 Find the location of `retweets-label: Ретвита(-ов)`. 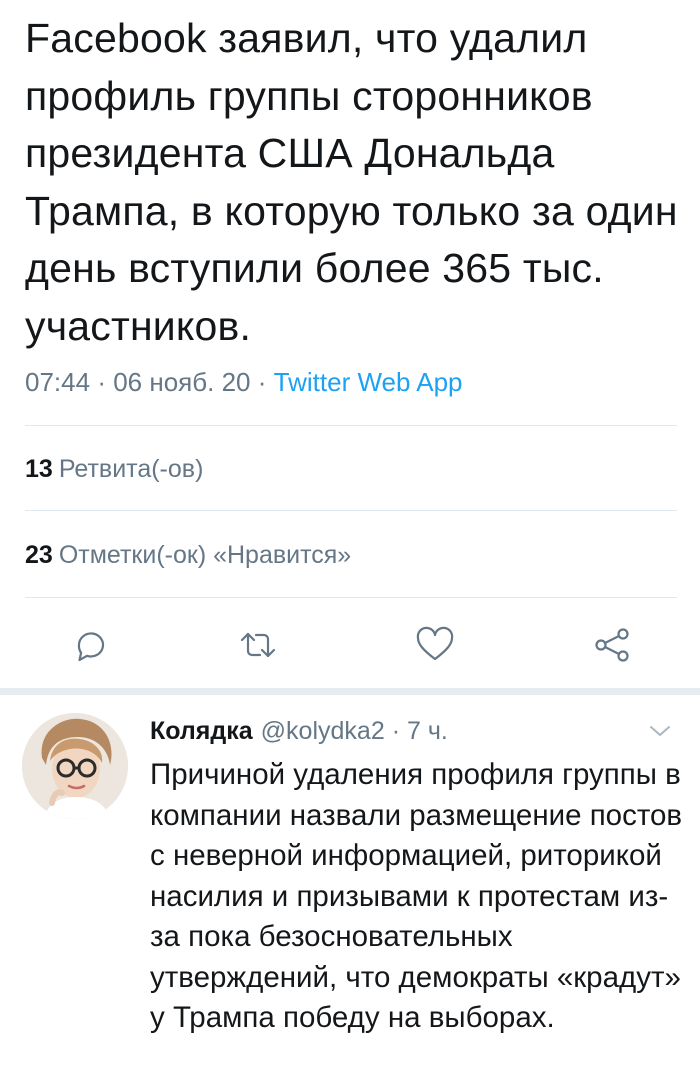

retweets-label: Ретвита(-ов) is located at coordinates (131, 469).